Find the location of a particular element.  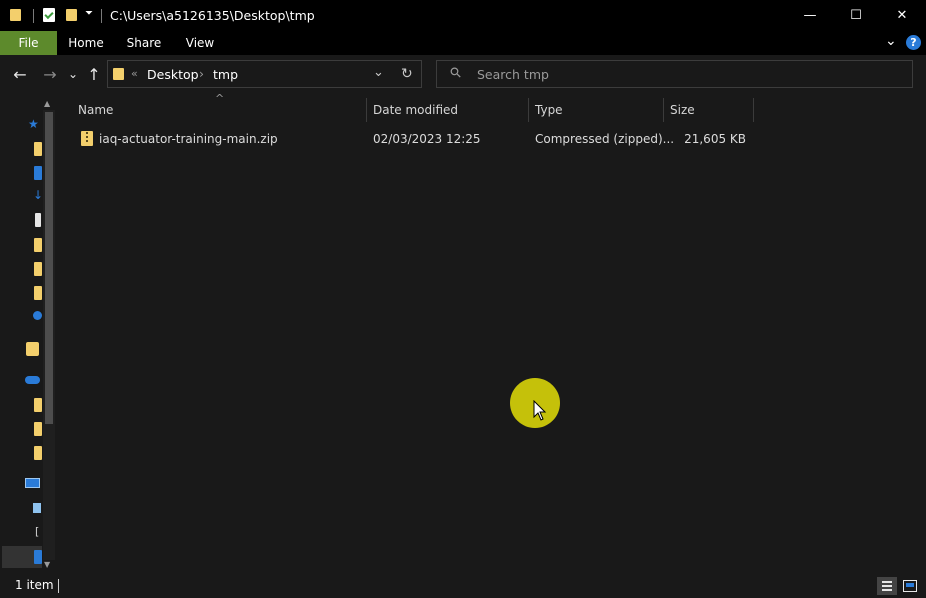

downloads-icon: ↓ is located at coordinates (38, 195).